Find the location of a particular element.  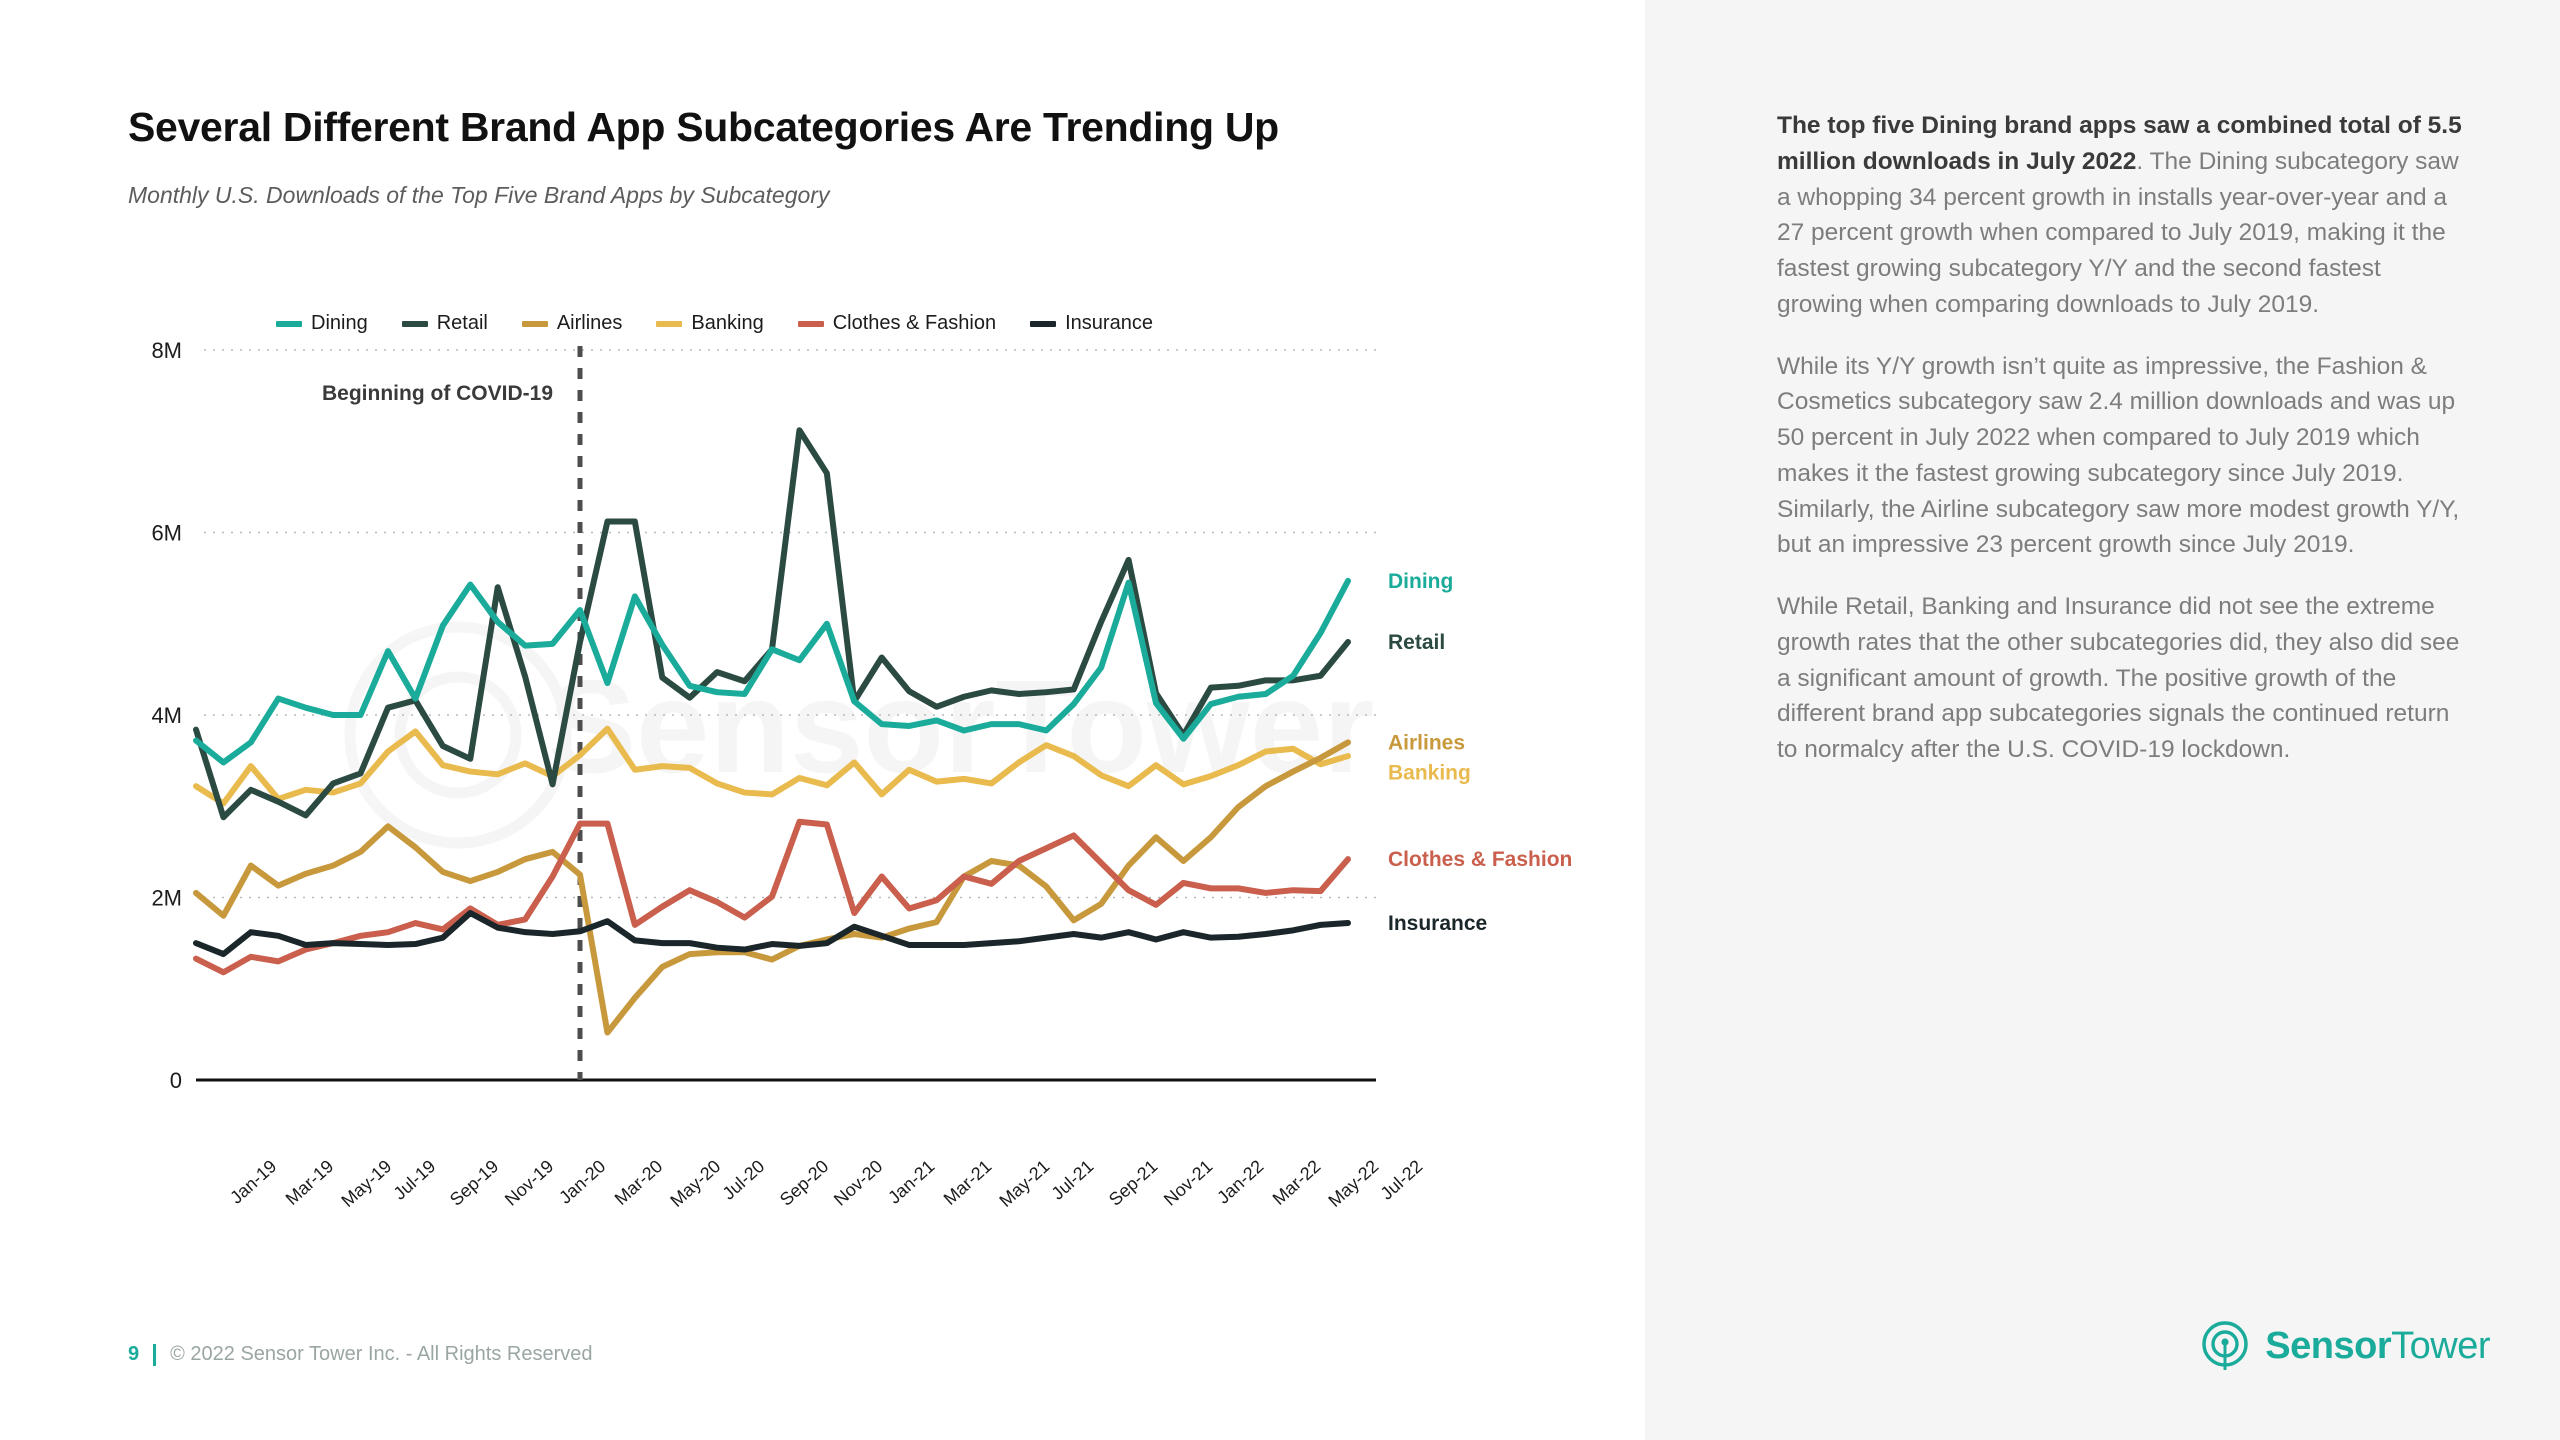

legend-item-banking: Banking is located at coordinates (710, 323).